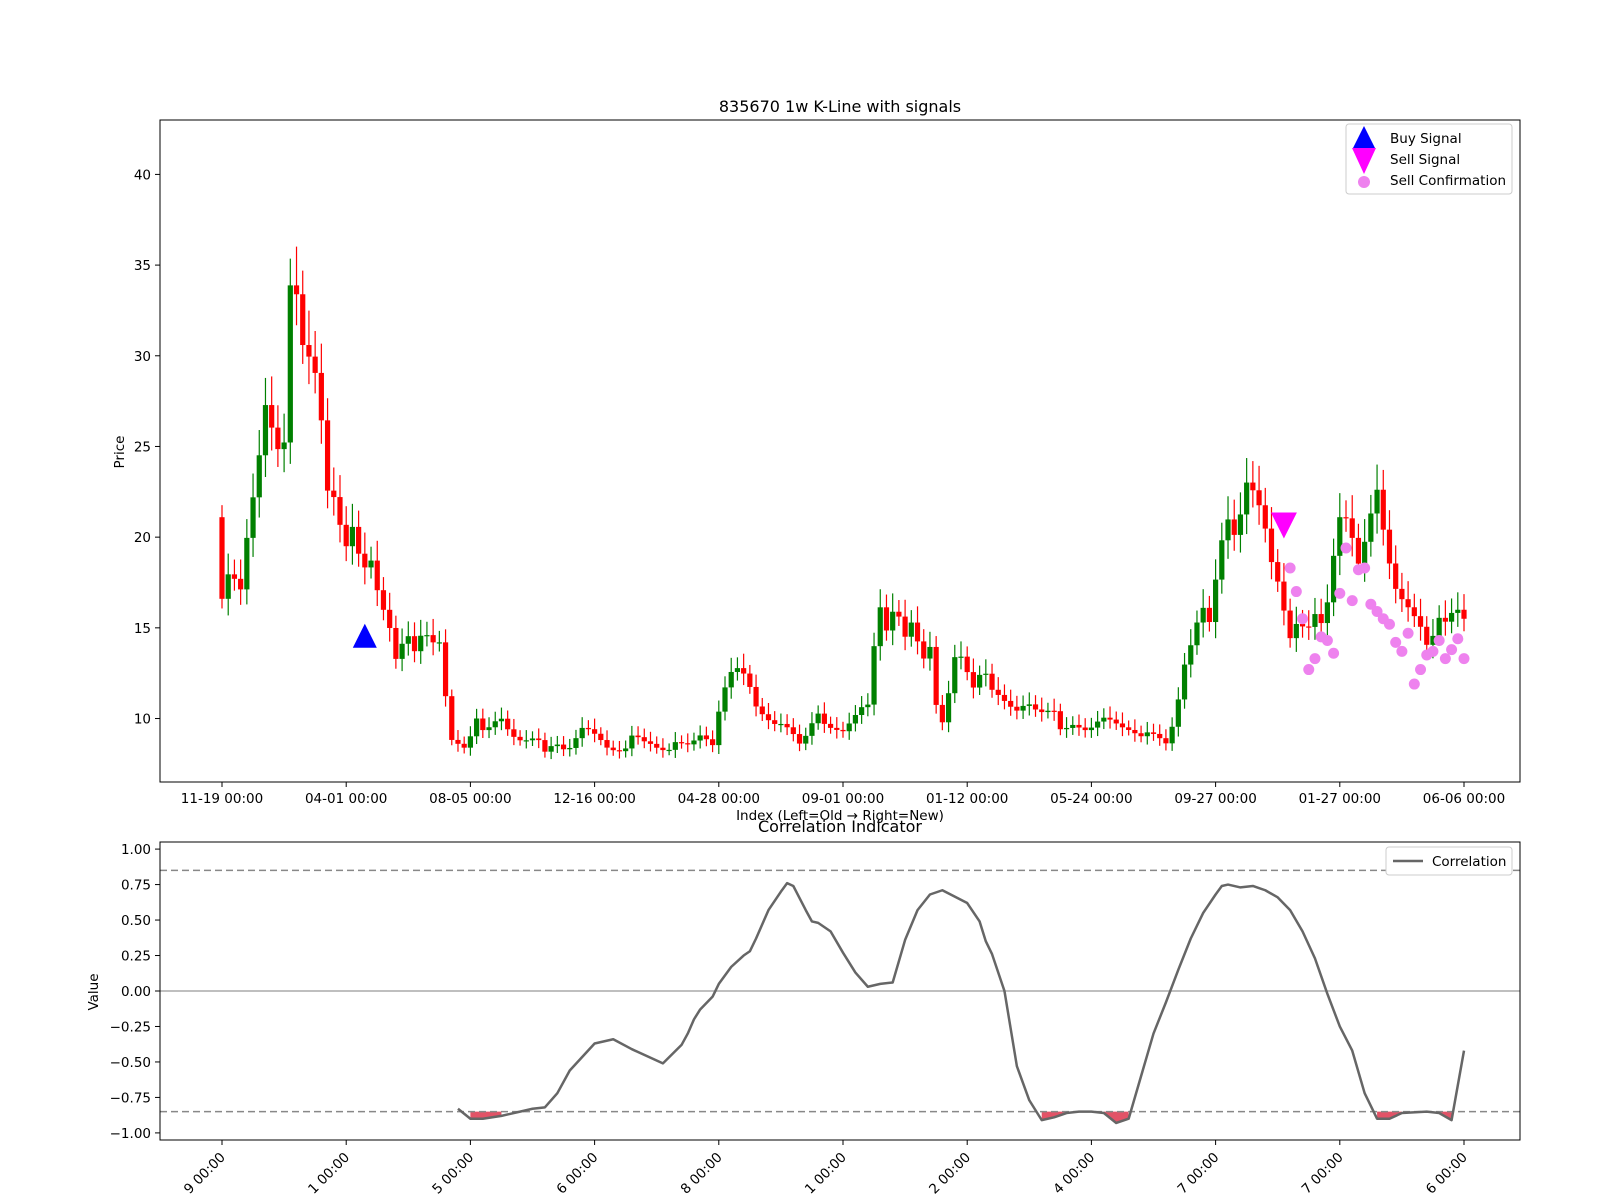  I want to click on legend-buy-label: Buy Signal, so click(1426, 139).